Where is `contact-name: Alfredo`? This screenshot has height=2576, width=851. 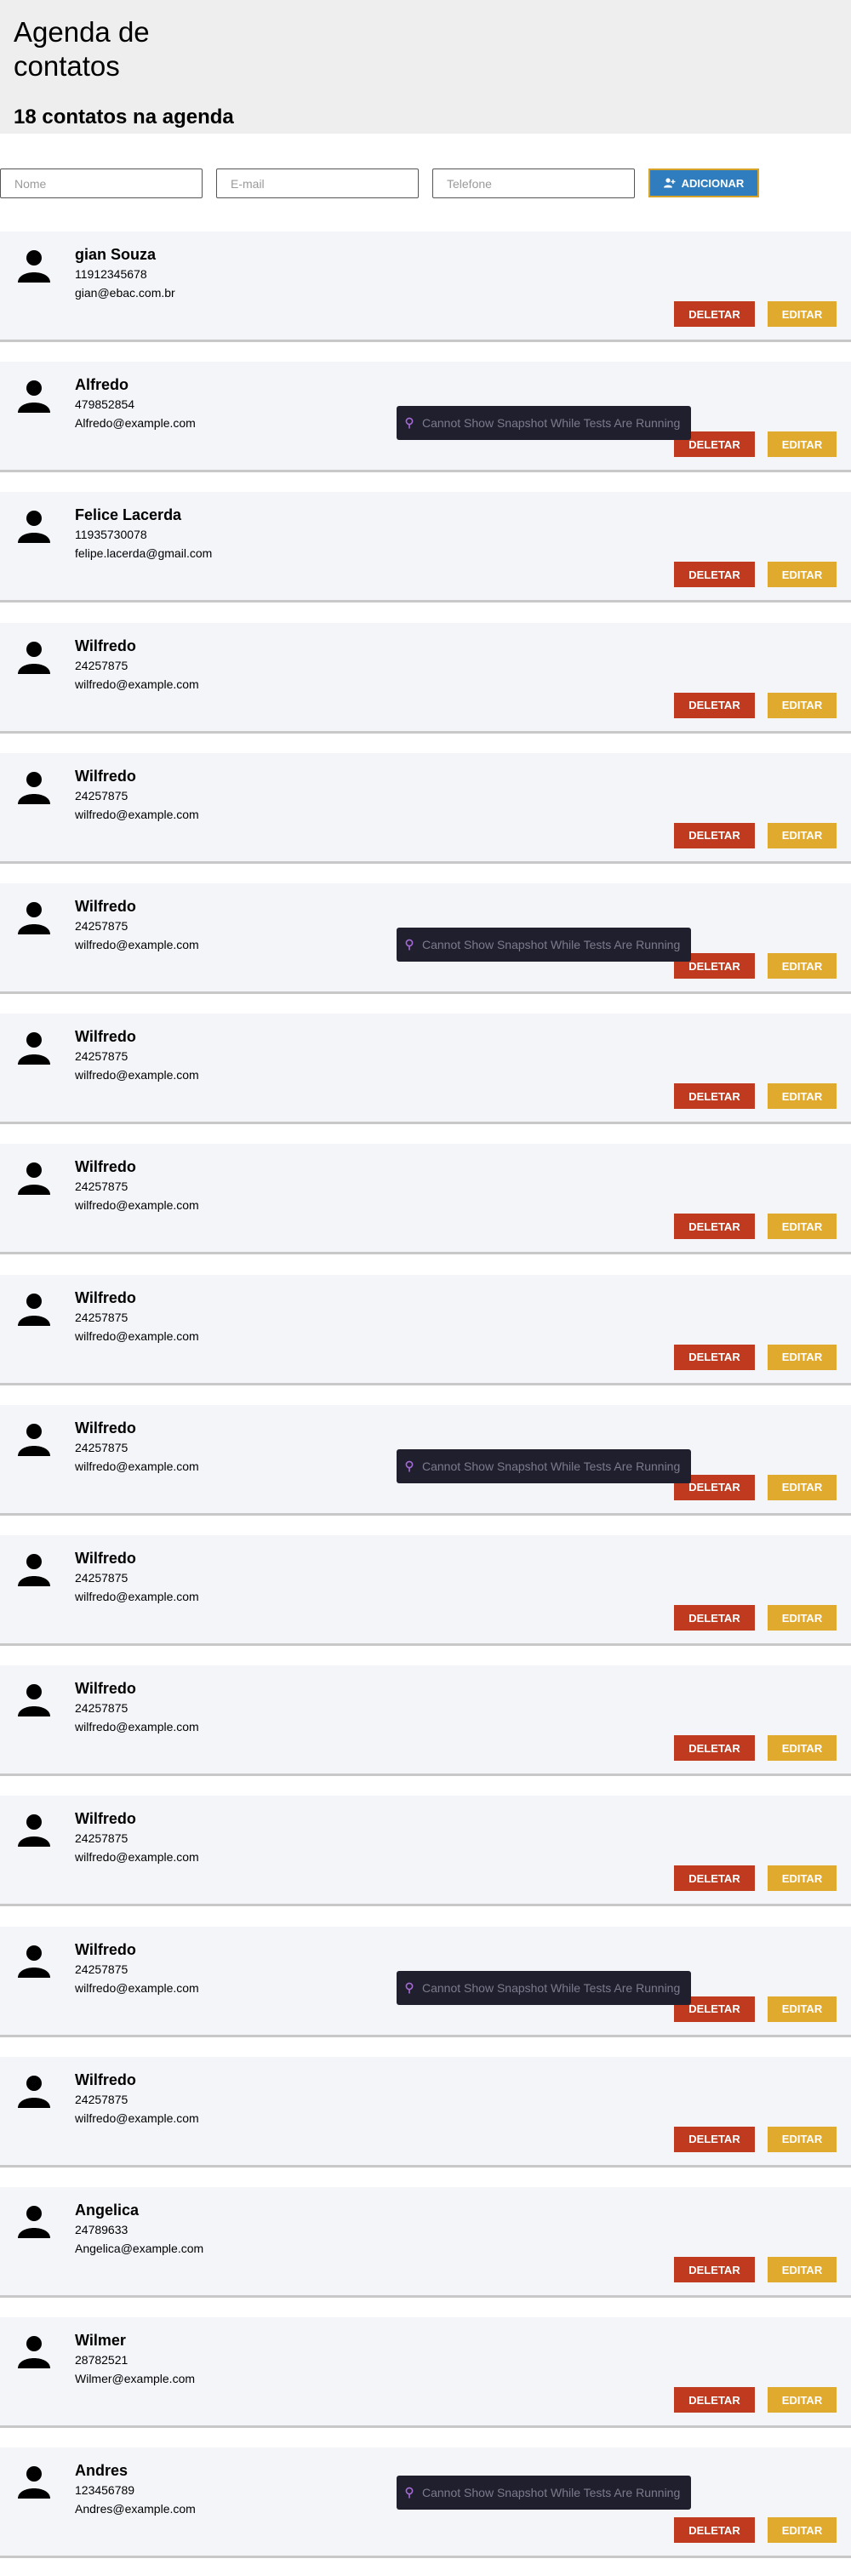
contact-name: Alfredo is located at coordinates (102, 385).